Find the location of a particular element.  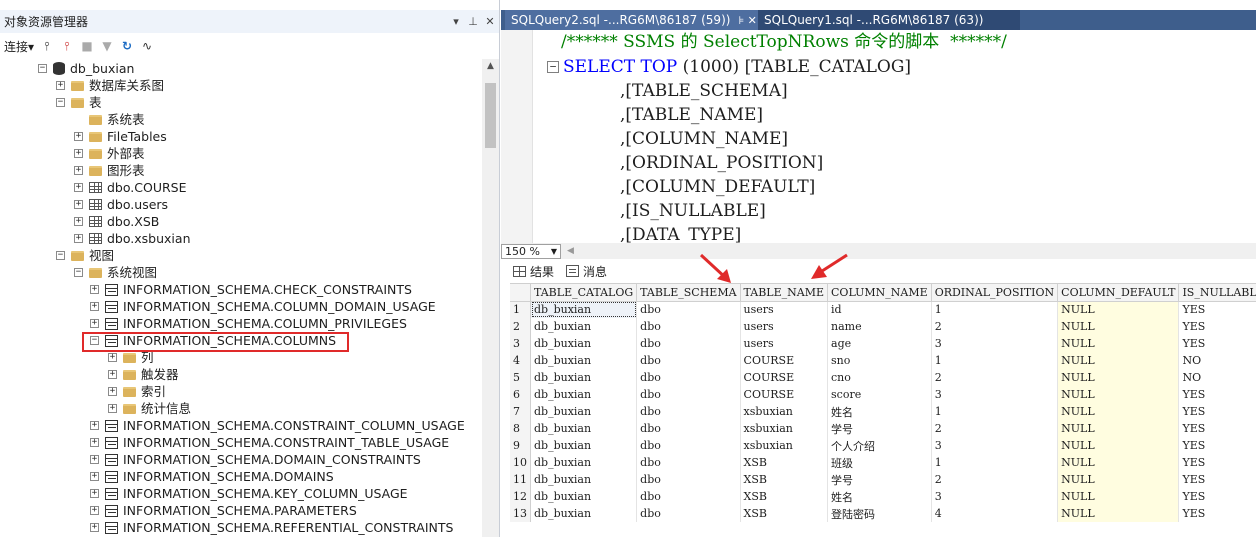

tree-node: − 系统视图 is located at coordinates (115, 272).